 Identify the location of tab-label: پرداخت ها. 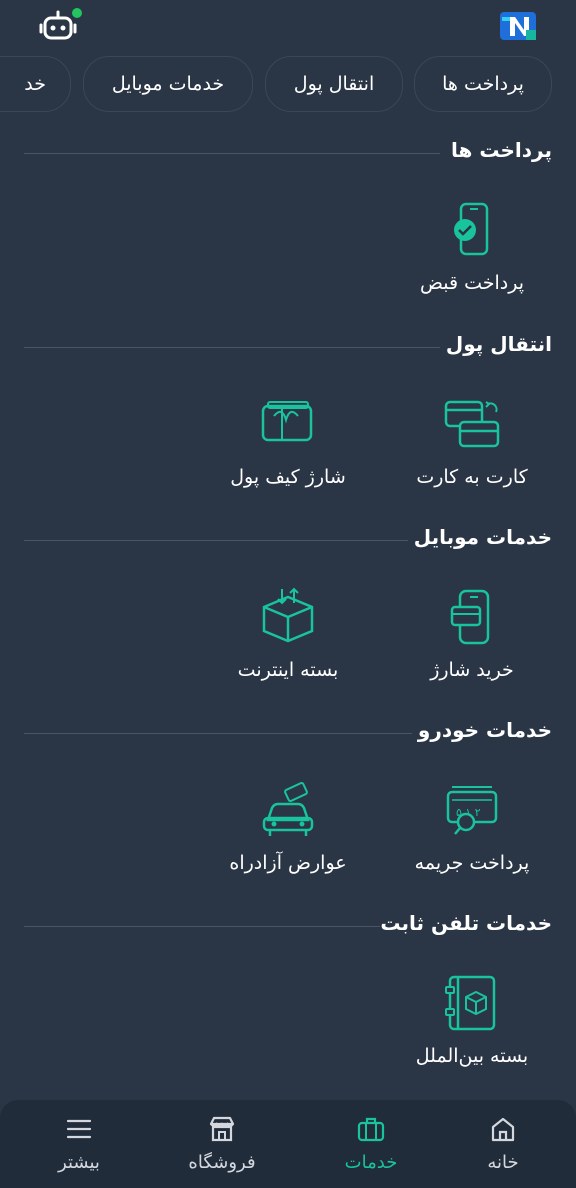
(483, 84).